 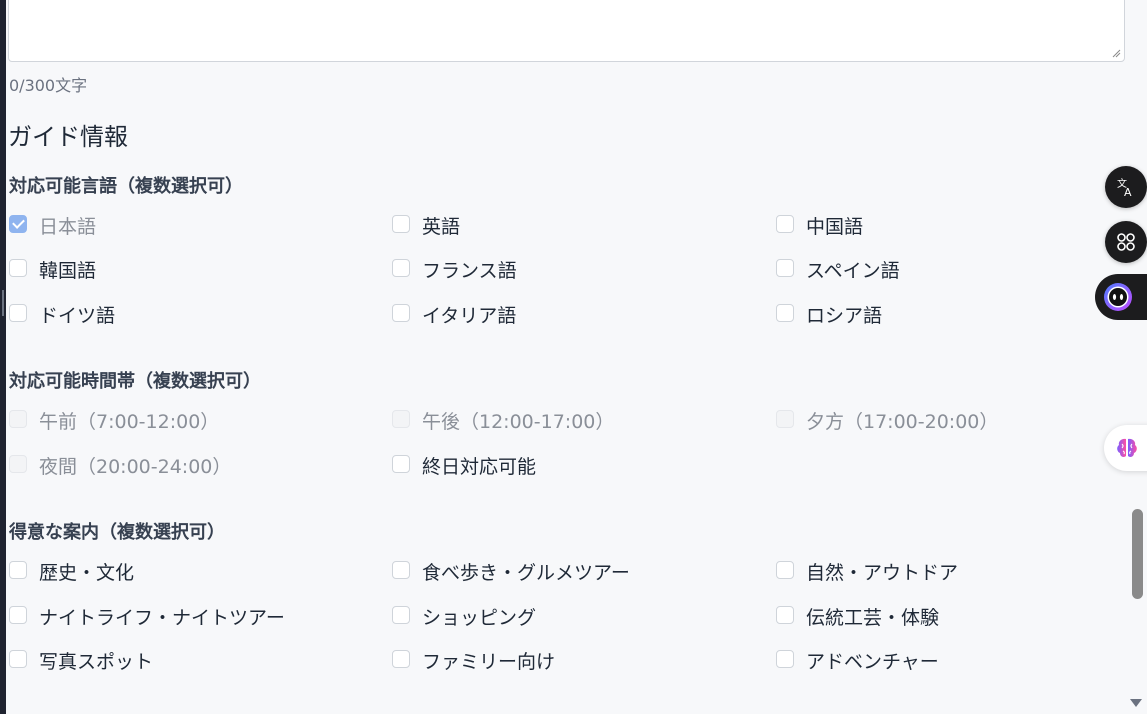 What do you see at coordinates (479, 466) in the screenshot?
I see `option-label: 終日対応可能` at bounding box center [479, 466].